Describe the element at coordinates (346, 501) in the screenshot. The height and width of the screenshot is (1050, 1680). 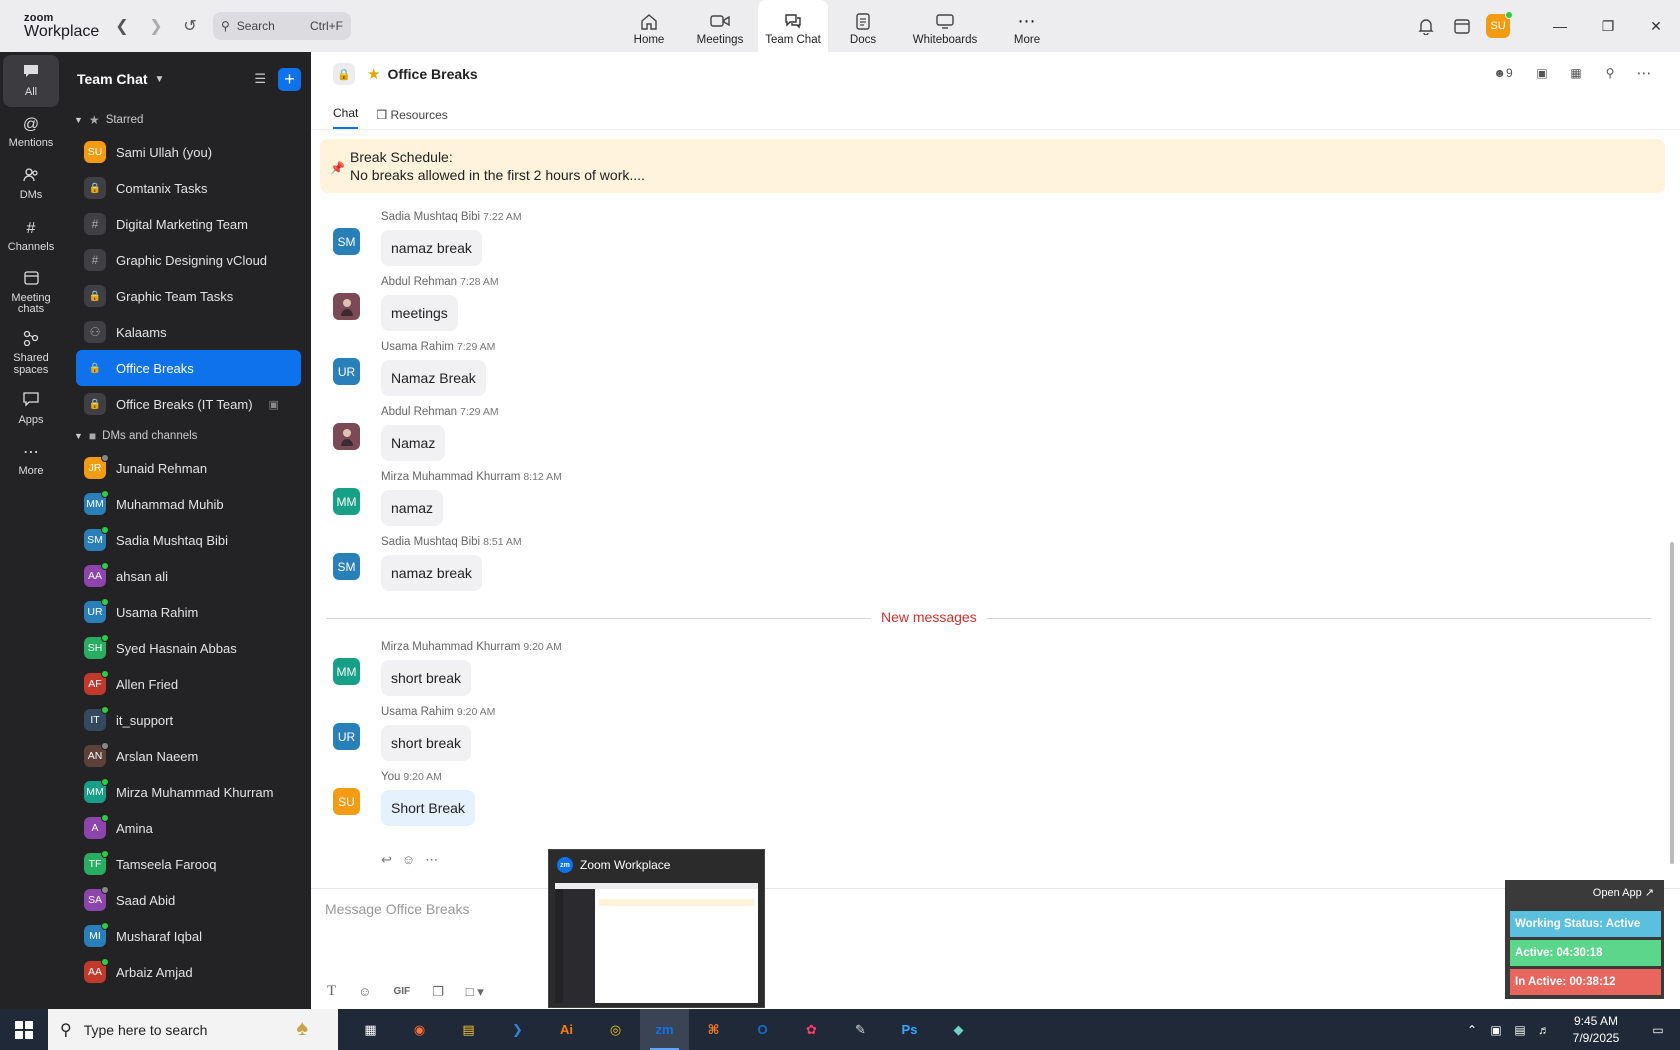
I see `avatar: MM` at that location.